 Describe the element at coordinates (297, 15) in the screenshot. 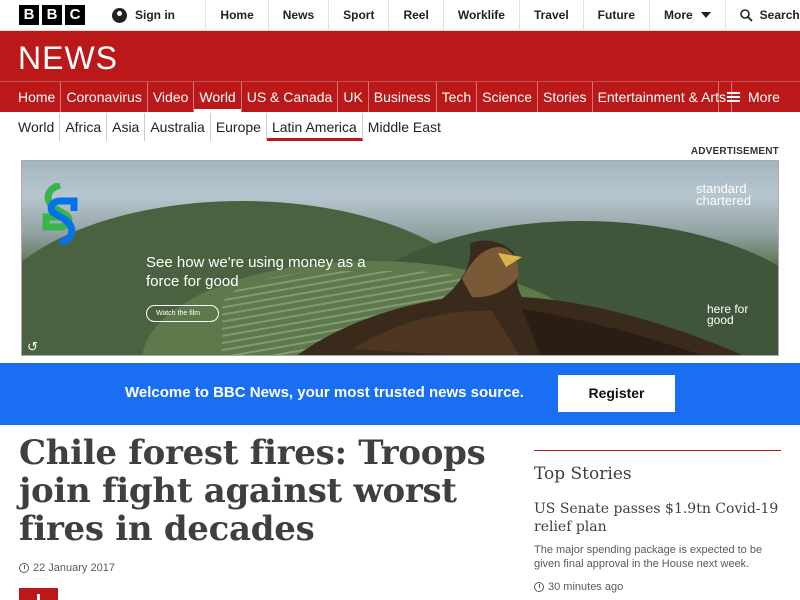

I see `global-nav-news: News` at that location.